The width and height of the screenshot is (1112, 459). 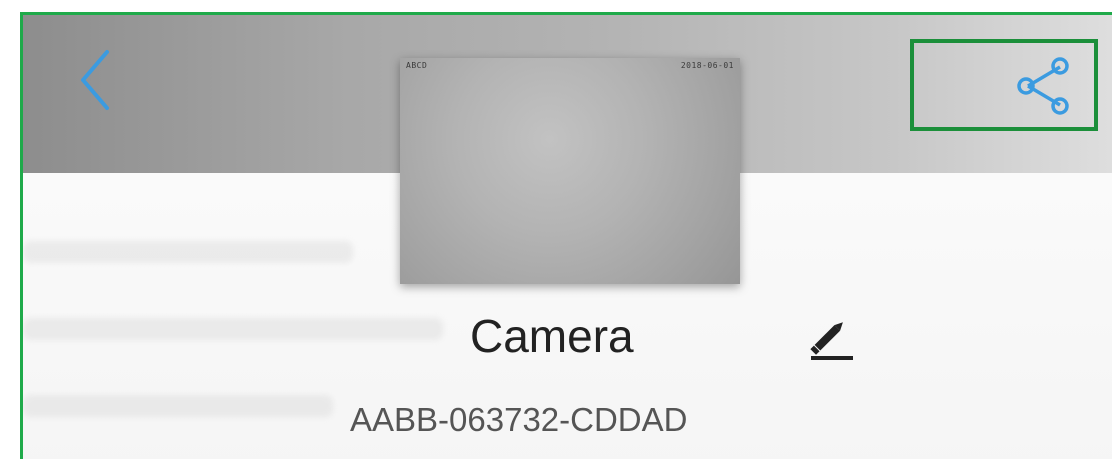 What do you see at coordinates (1043, 86) in the screenshot?
I see `share-icon` at bounding box center [1043, 86].